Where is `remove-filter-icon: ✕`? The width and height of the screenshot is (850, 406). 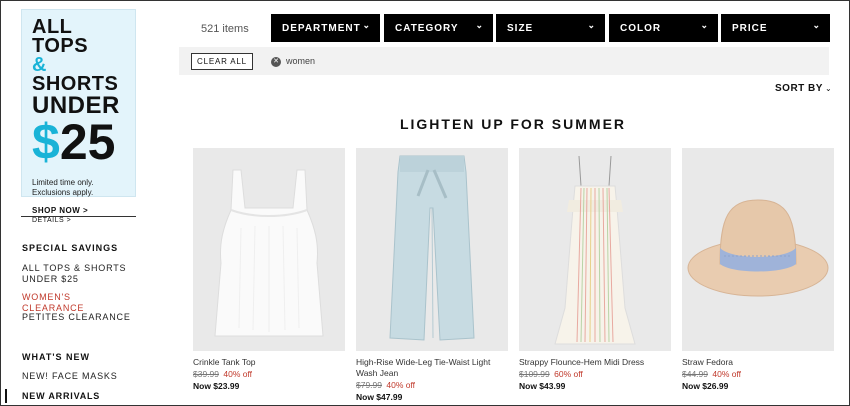 remove-filter-icon: ✕ is located at coordinates (276, 62).